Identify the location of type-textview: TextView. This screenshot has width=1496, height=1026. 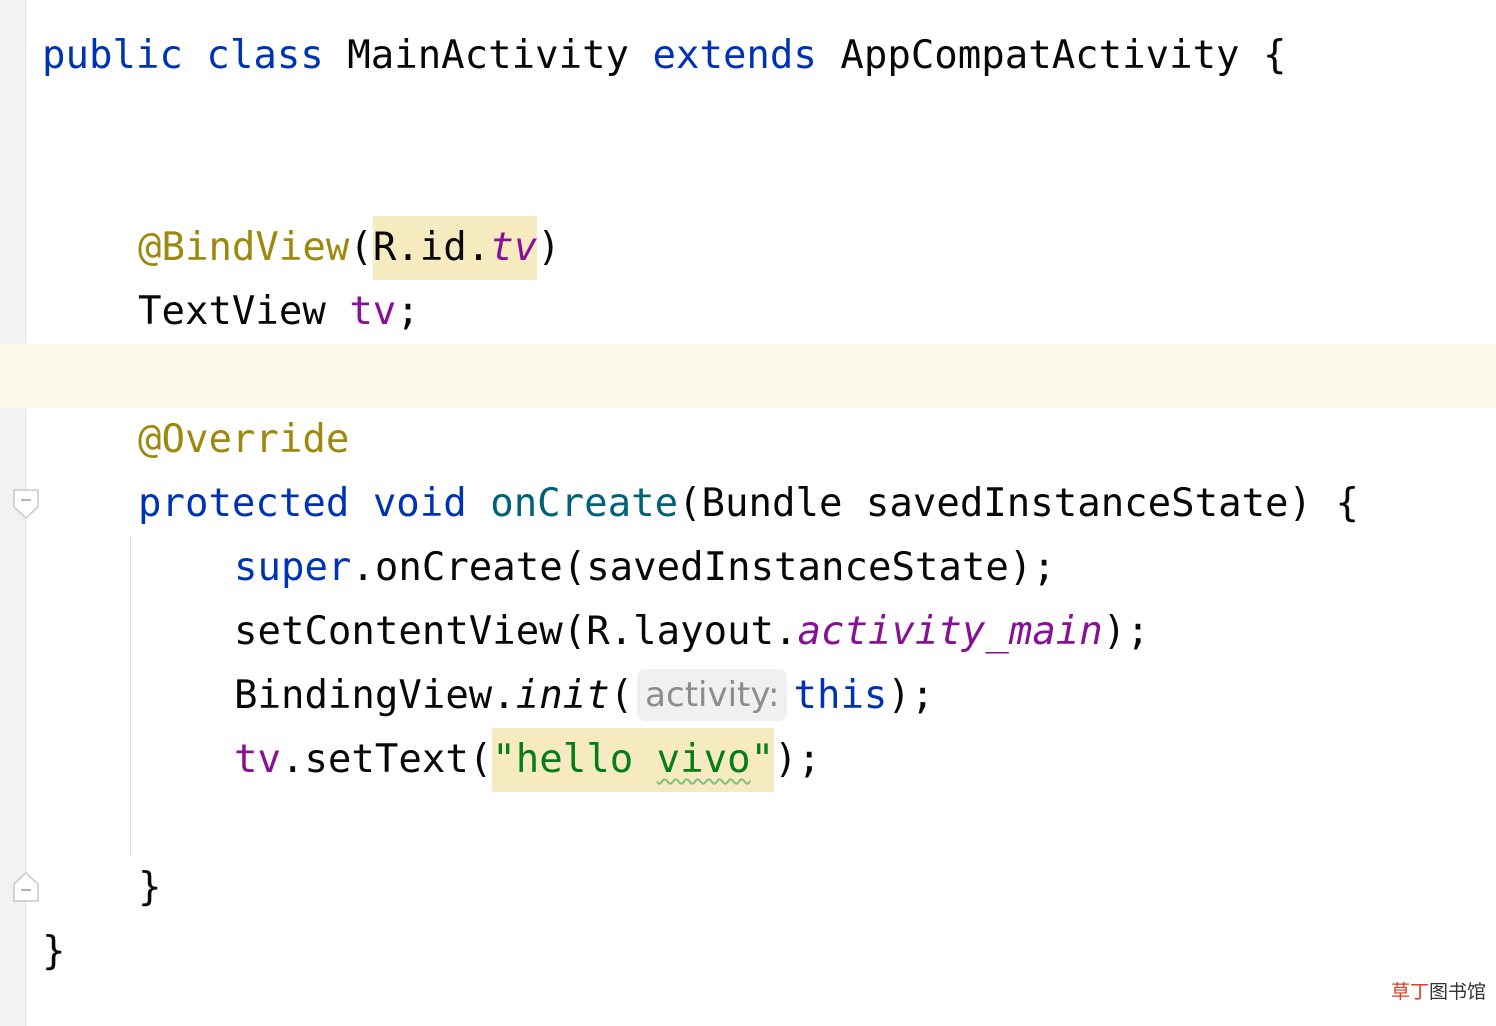
(232, 311).